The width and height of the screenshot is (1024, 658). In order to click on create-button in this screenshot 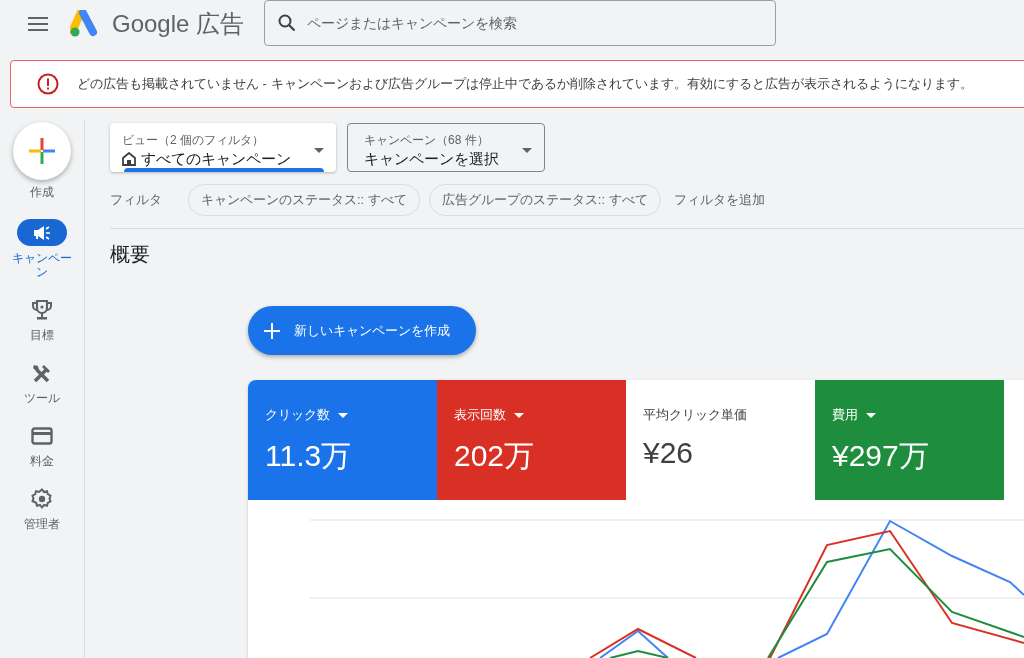, I will do `click(42, 151)`.